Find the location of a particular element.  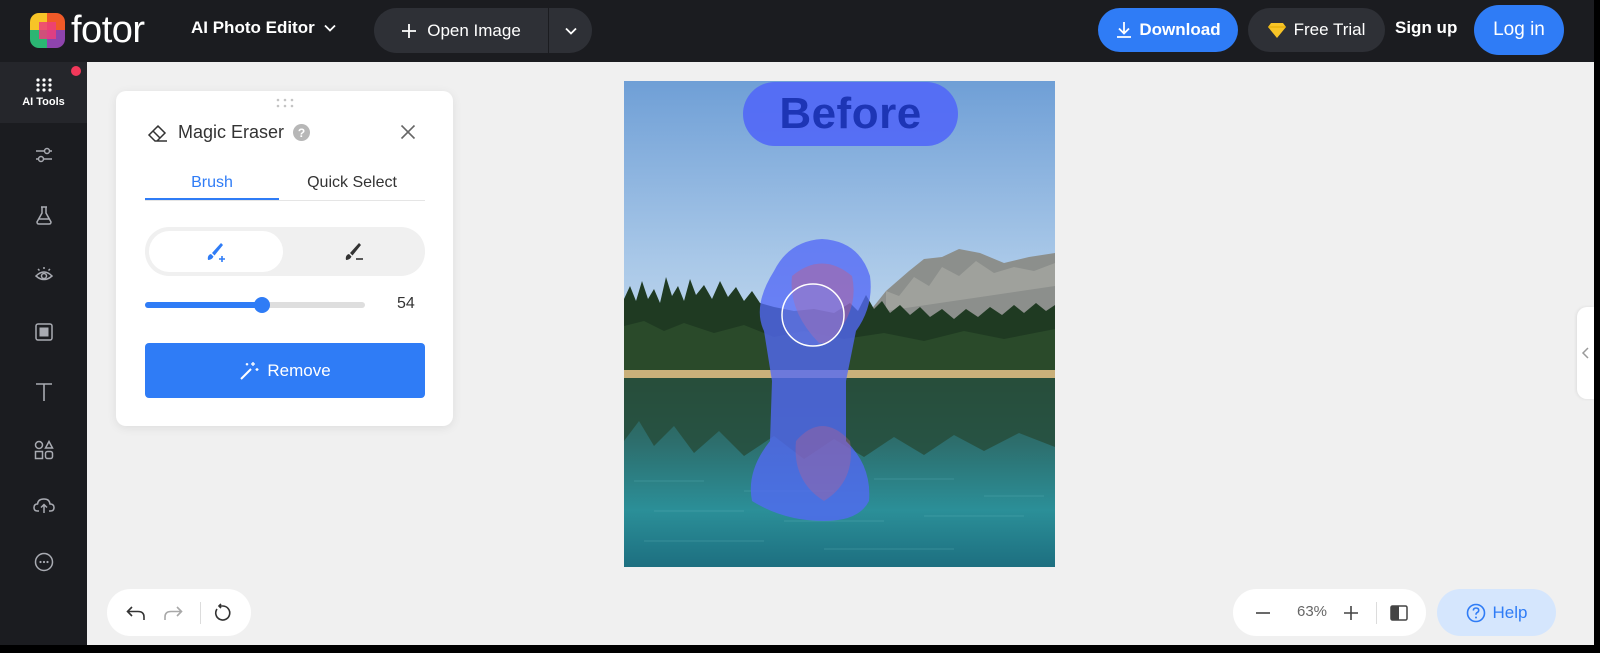

brush-size-slider is located at coordinates (255, 305).